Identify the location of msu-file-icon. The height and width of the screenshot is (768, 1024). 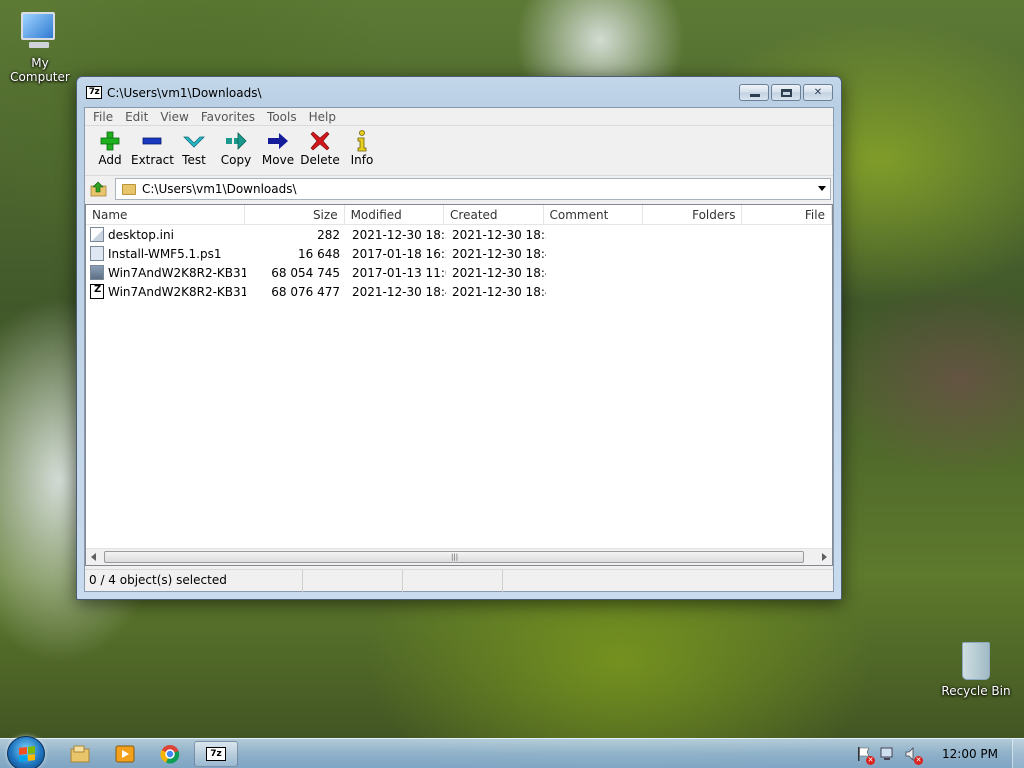
(97, 272).